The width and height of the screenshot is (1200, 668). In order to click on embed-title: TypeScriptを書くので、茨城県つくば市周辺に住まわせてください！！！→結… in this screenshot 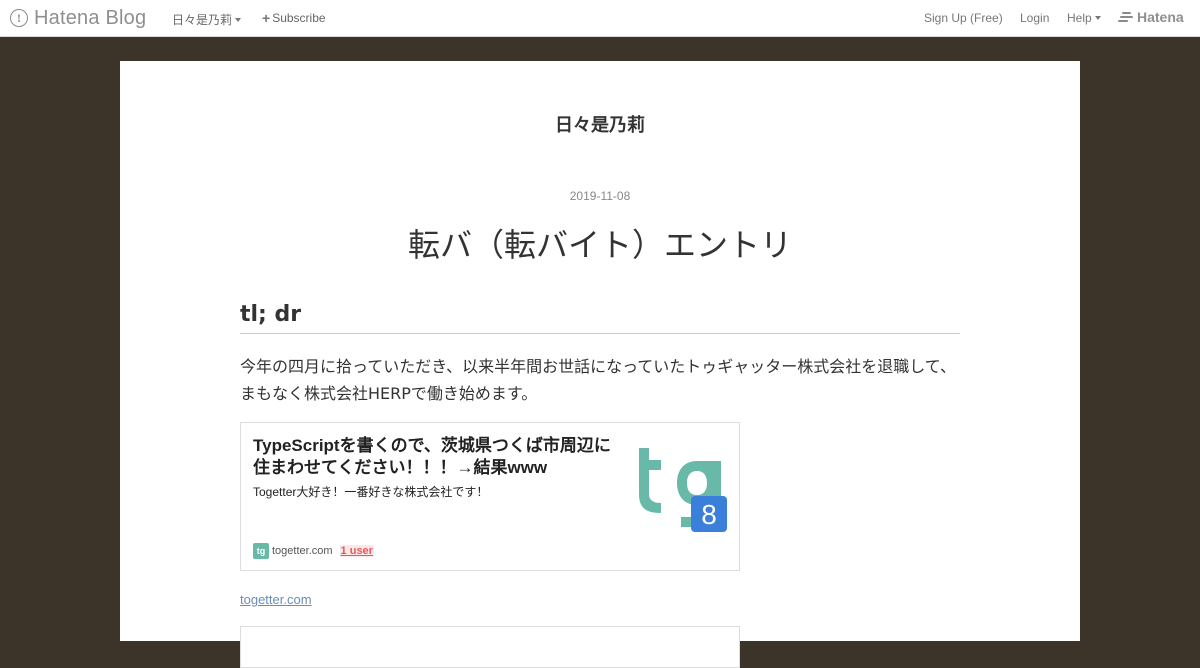, I will do `click(436, 457)`.